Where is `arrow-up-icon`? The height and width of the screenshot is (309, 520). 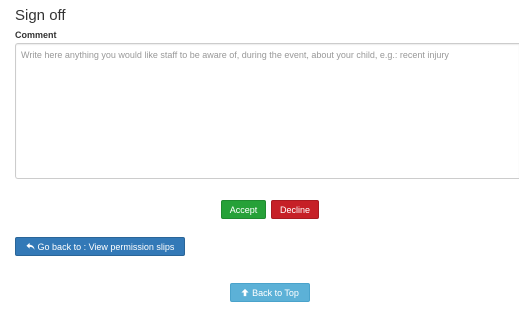 arrow-up-icon is located at coordinates (245, 290).